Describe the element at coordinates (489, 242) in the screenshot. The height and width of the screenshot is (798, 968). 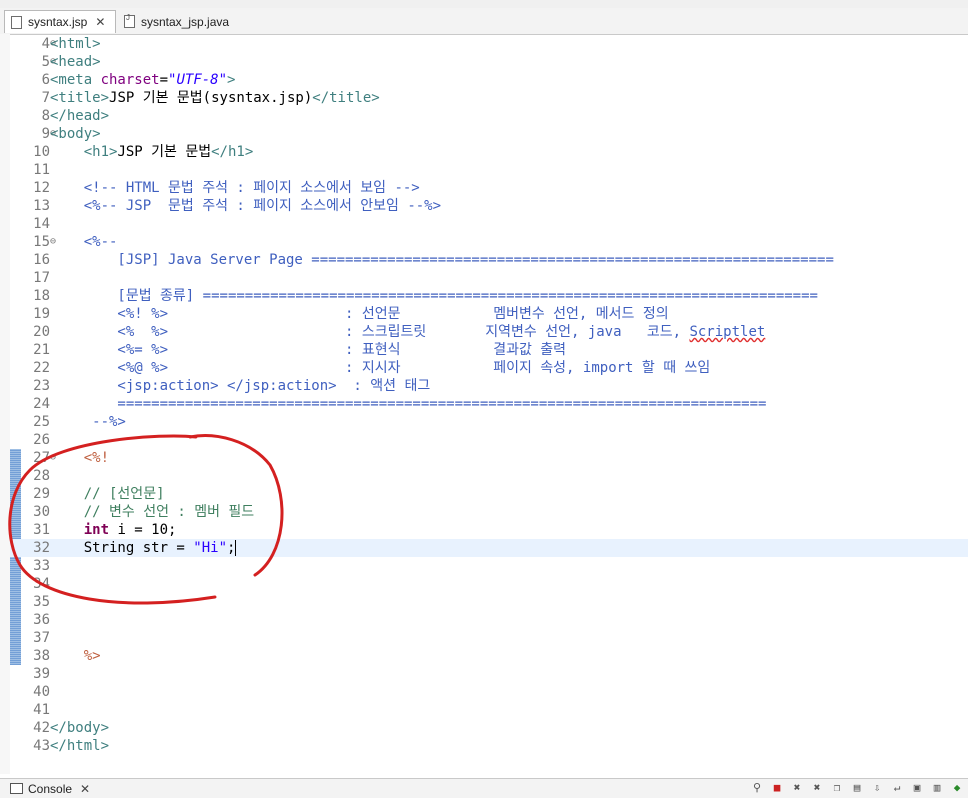
I see `code-line: 15 ⊖ <%--` at that location.